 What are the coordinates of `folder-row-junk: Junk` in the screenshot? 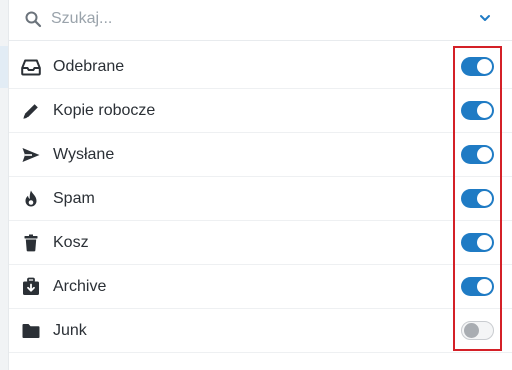 It's located at (260, 331).